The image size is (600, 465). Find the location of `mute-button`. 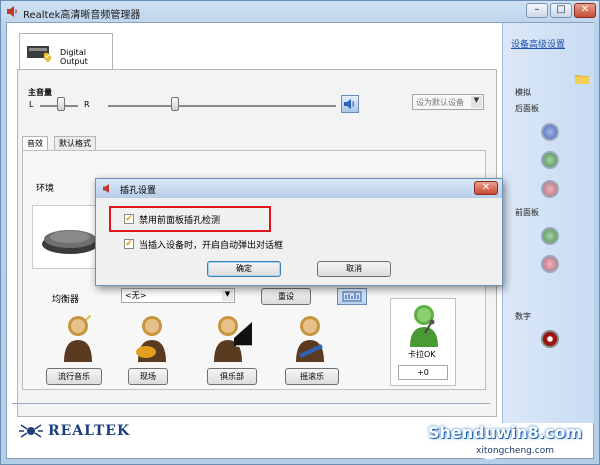

mute-button is located at coordinates (350, 104).